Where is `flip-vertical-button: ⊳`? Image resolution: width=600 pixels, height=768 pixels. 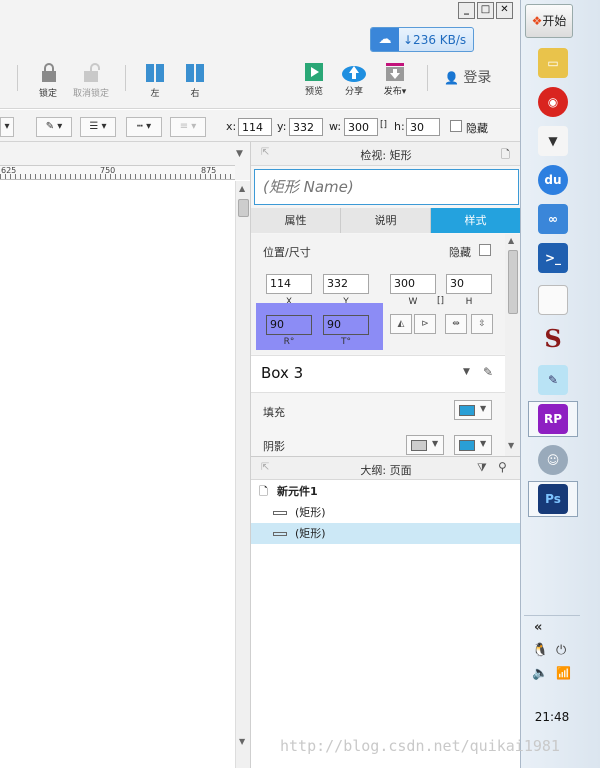 flip-vertical-button: ⊳ is located at coordinates (425, 324).